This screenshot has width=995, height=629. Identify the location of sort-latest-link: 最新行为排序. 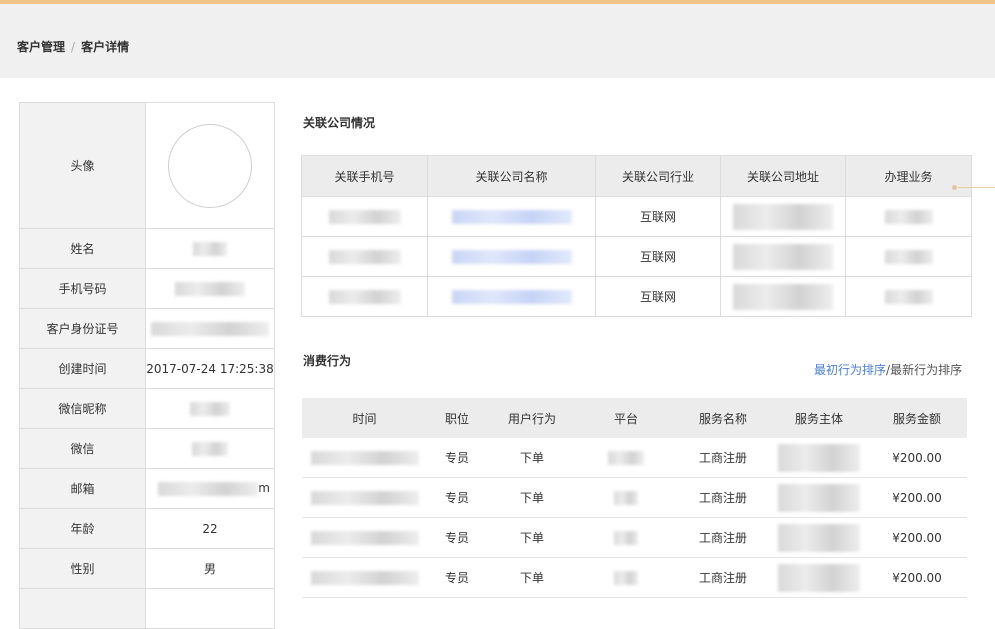
(926, 370).